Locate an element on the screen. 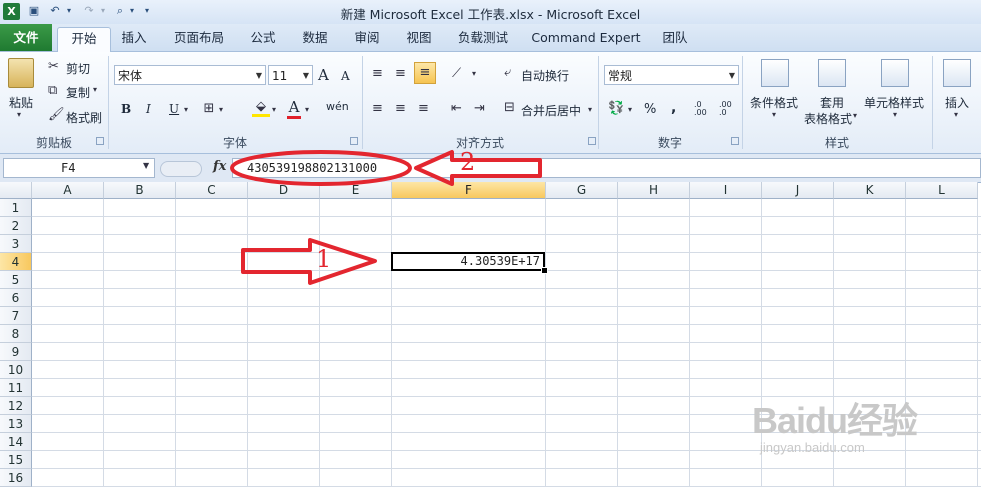 This screenshot has width=981, height=487. annotation-label-1: 1 is located at coordinates (324, 259).